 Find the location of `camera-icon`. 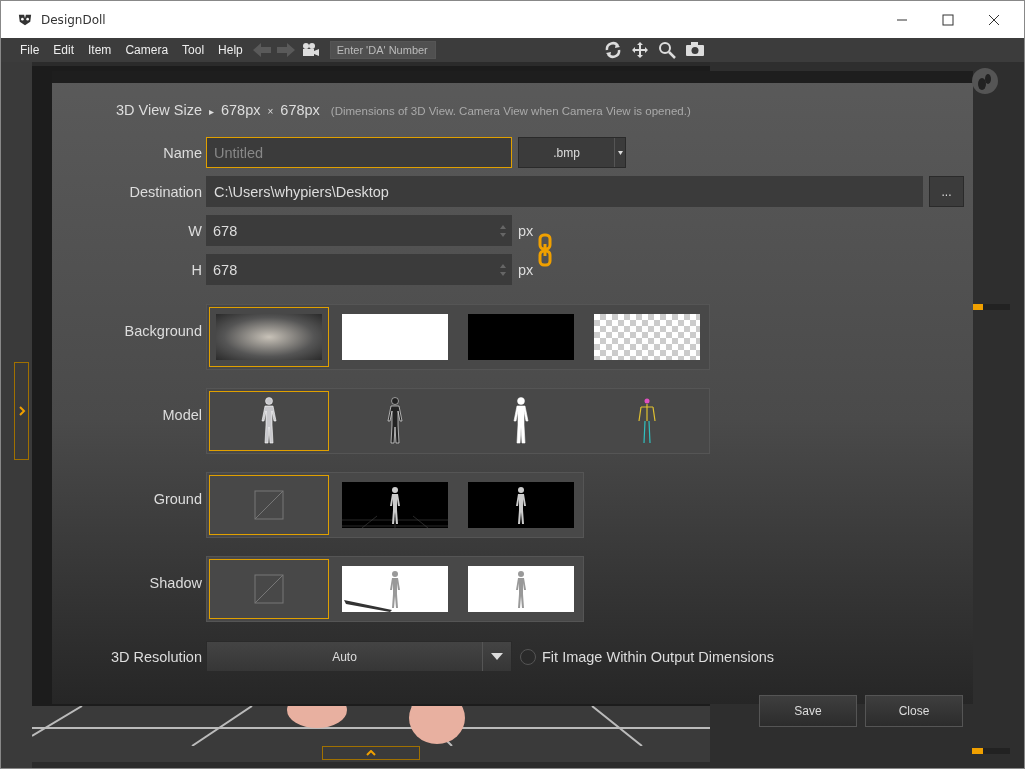

camera-icon is located at coordinates (694, 49).